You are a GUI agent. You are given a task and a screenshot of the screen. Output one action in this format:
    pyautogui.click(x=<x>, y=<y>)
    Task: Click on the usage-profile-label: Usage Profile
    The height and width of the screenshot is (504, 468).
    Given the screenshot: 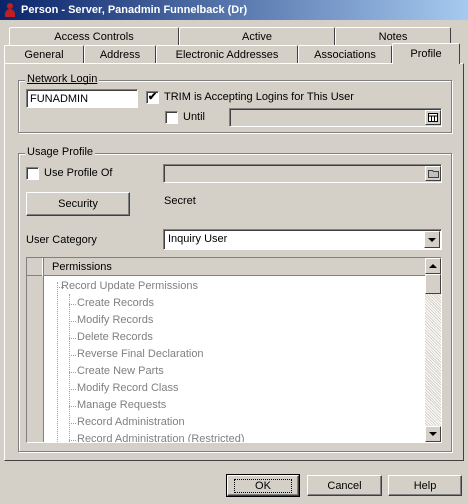 What is the action you would take?
    pyautogui.click(x=60, y=152)
    